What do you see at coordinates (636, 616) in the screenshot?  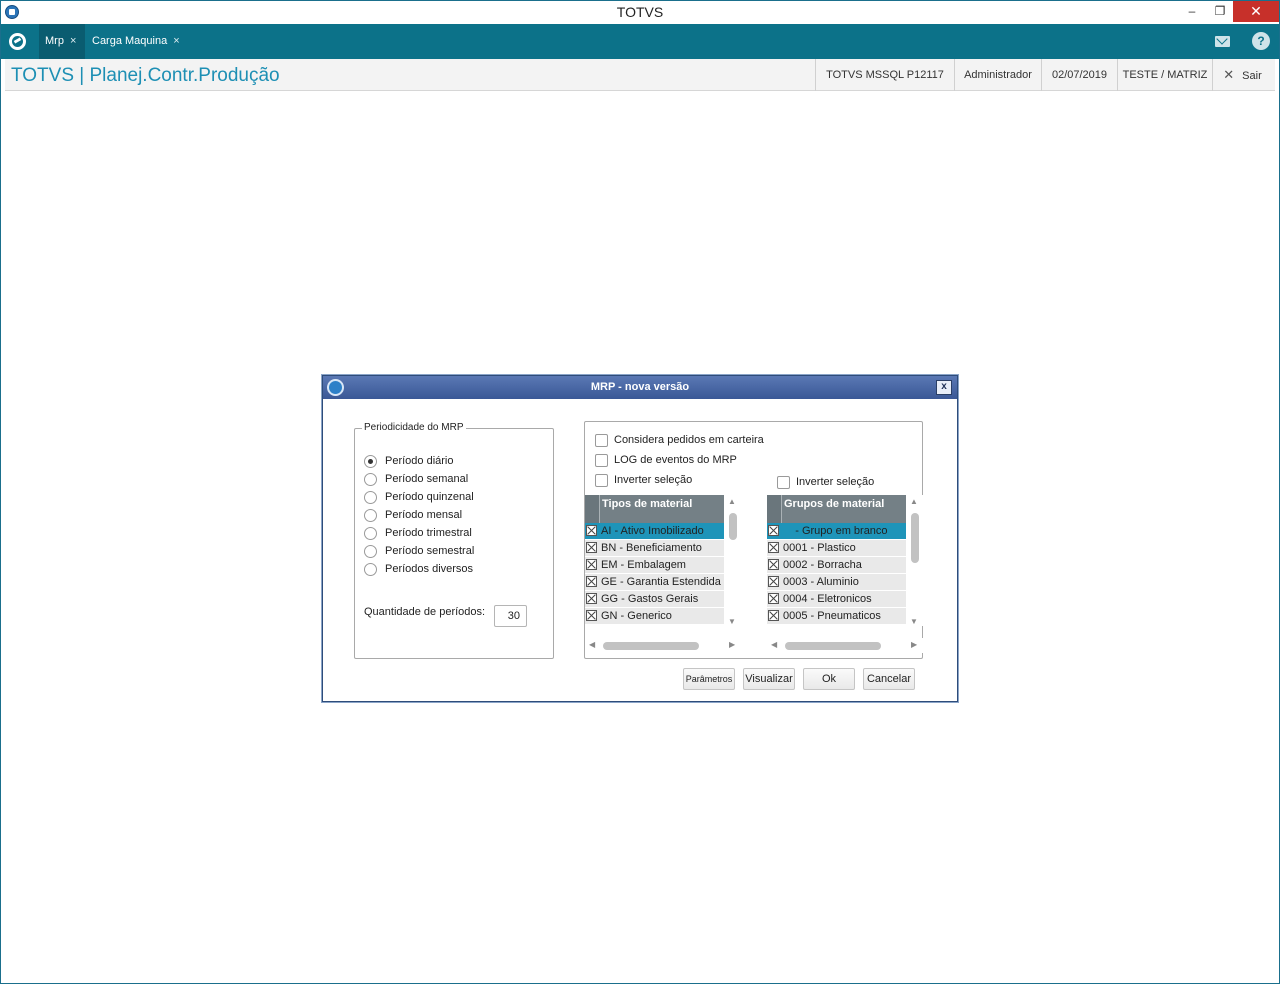 I see `list-item-label: GN - Generico` at bounding box center [636, 616].